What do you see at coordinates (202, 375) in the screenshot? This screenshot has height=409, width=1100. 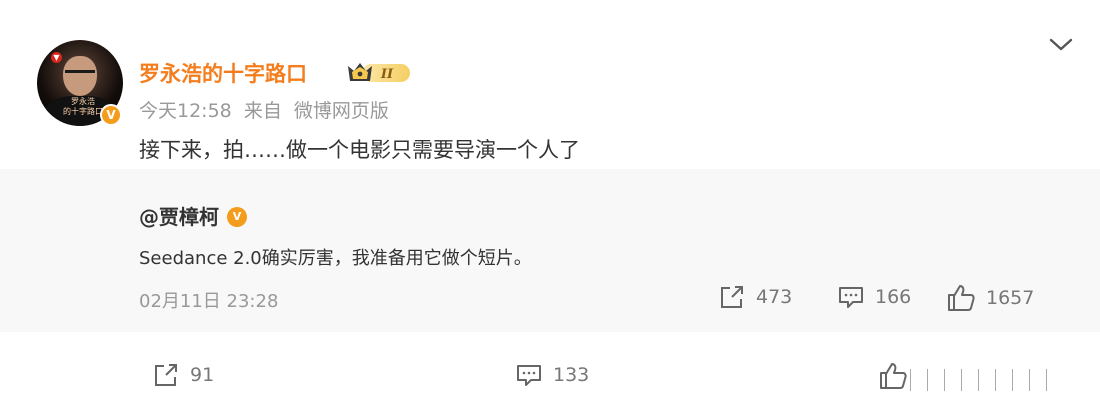 I see `footer-repost-count: 91` at bounding box center [202, 375].